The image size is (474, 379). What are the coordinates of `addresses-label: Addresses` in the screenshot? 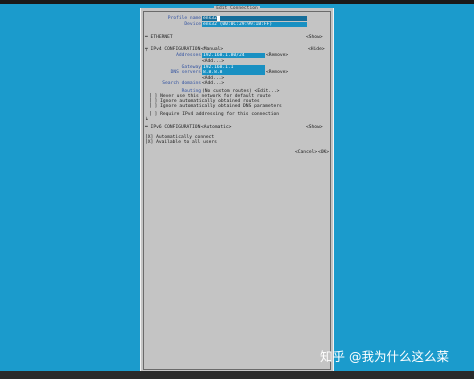 It's located at (188, 55).